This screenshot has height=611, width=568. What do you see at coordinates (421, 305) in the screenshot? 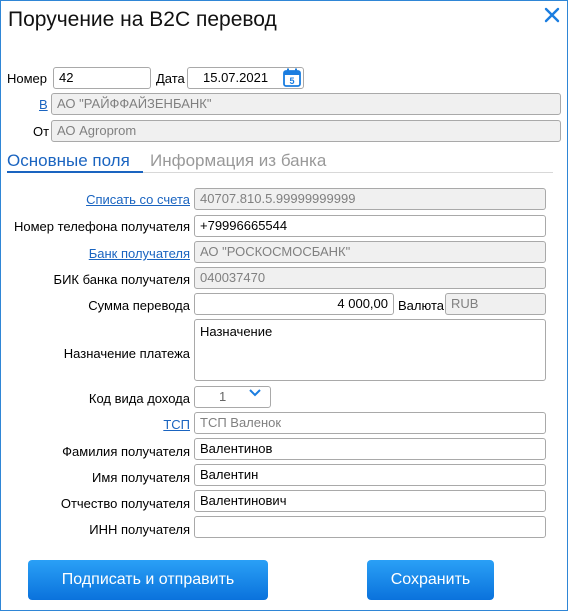
I see `currency-label: Валюта` at bounding box center [421, 305].